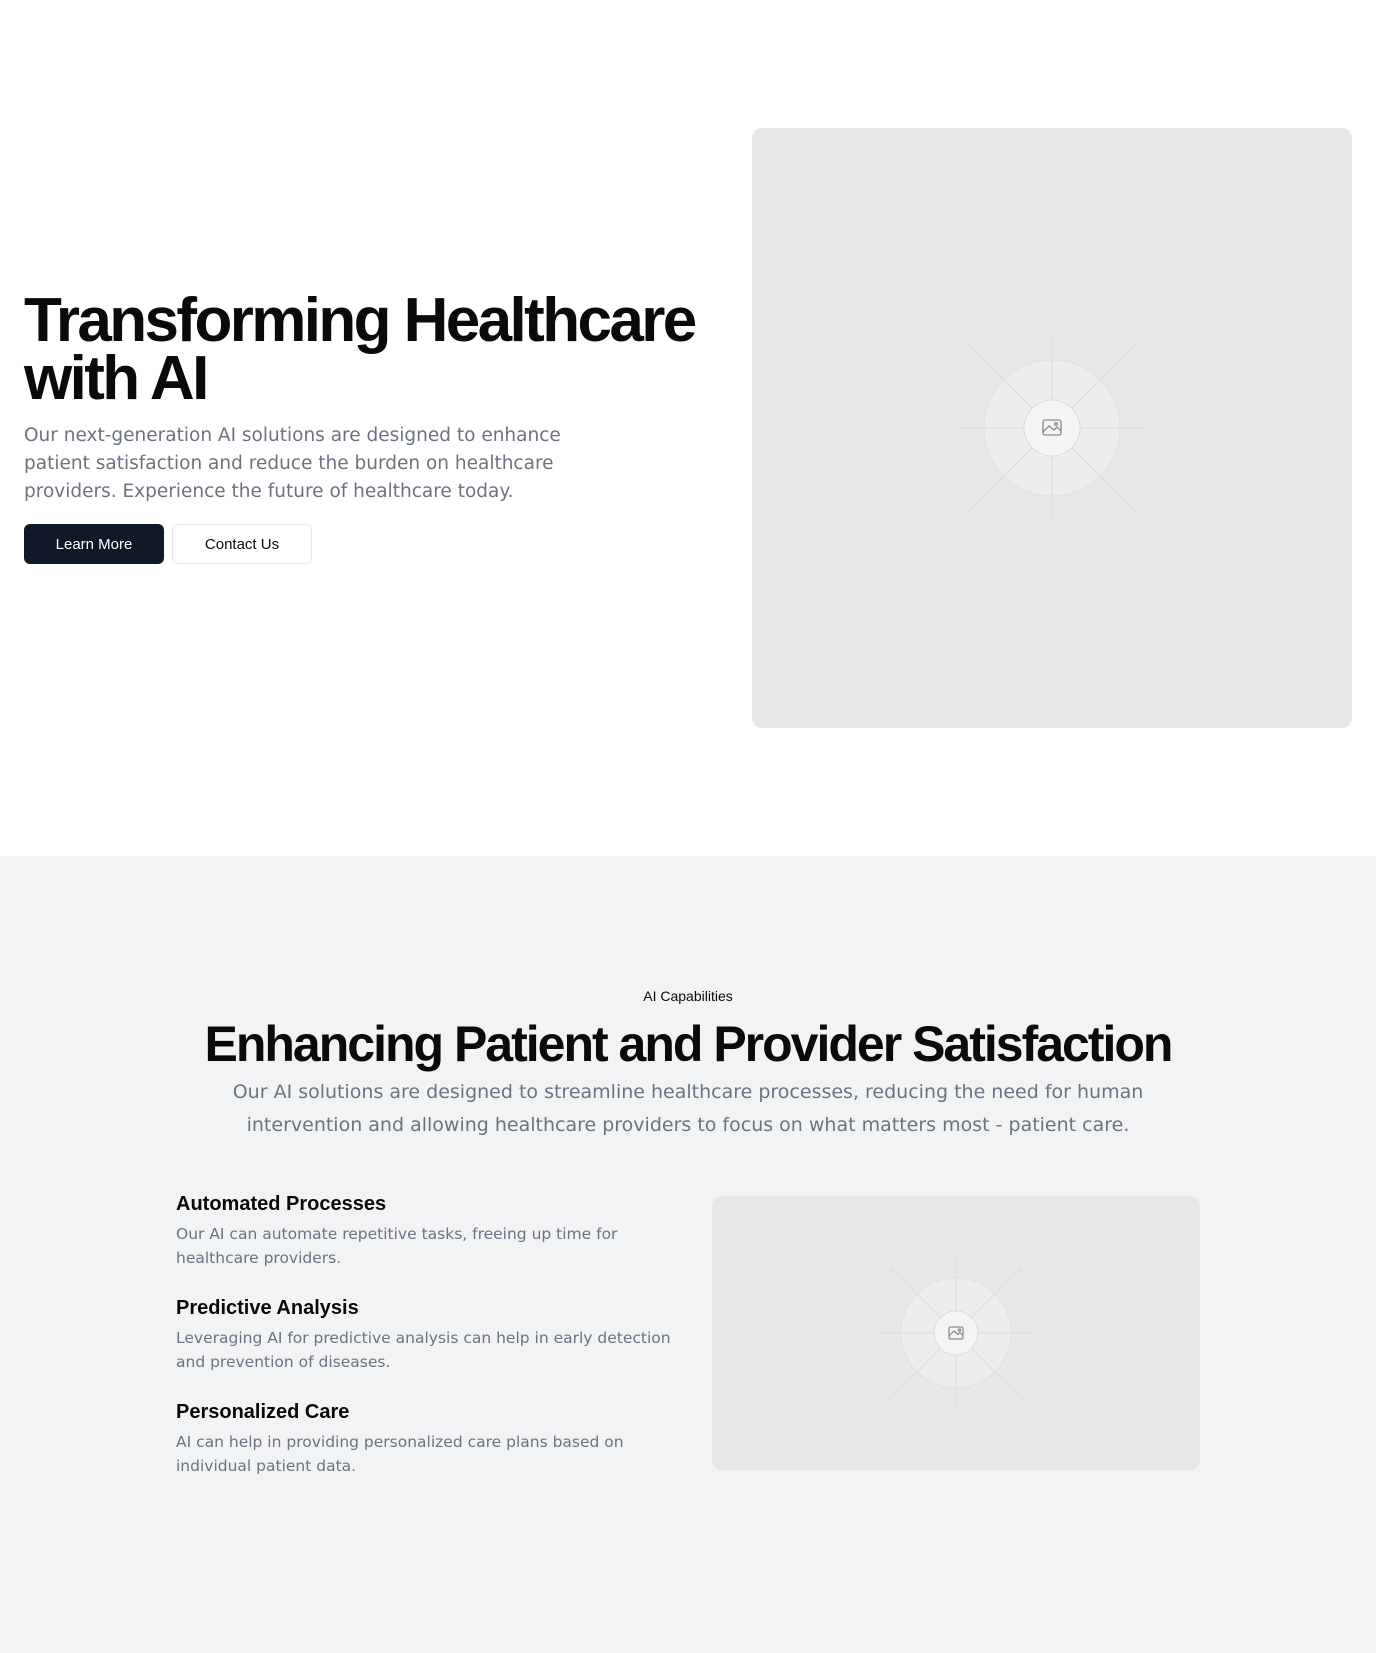  Describe the element at coordinates (688, 996) in the screenshot. I see `section-eyebrow: AI Capabilities` at that location.